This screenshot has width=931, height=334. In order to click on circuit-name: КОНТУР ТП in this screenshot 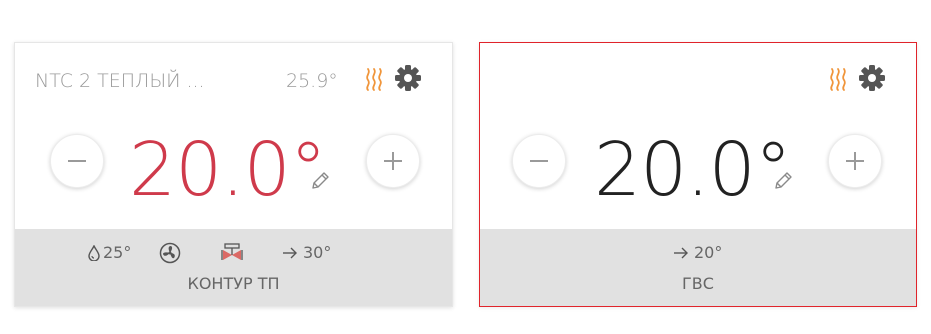, I will do `click(233, 283)`.